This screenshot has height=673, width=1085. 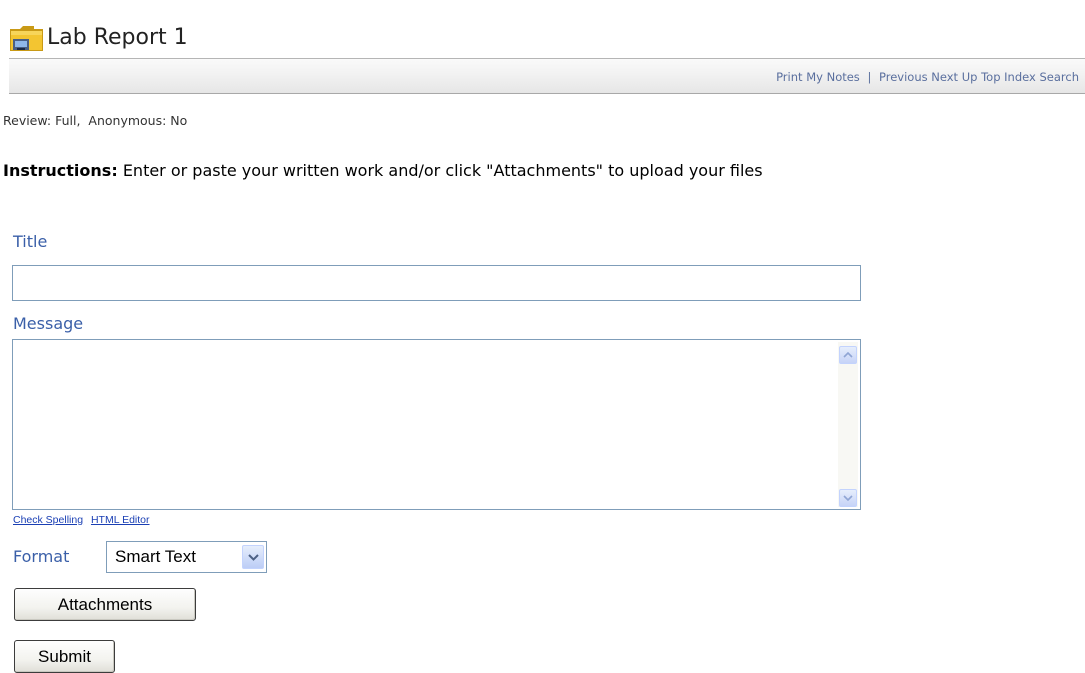 I want to click on attachments-button: Attachments, so click(x=105, y=604).